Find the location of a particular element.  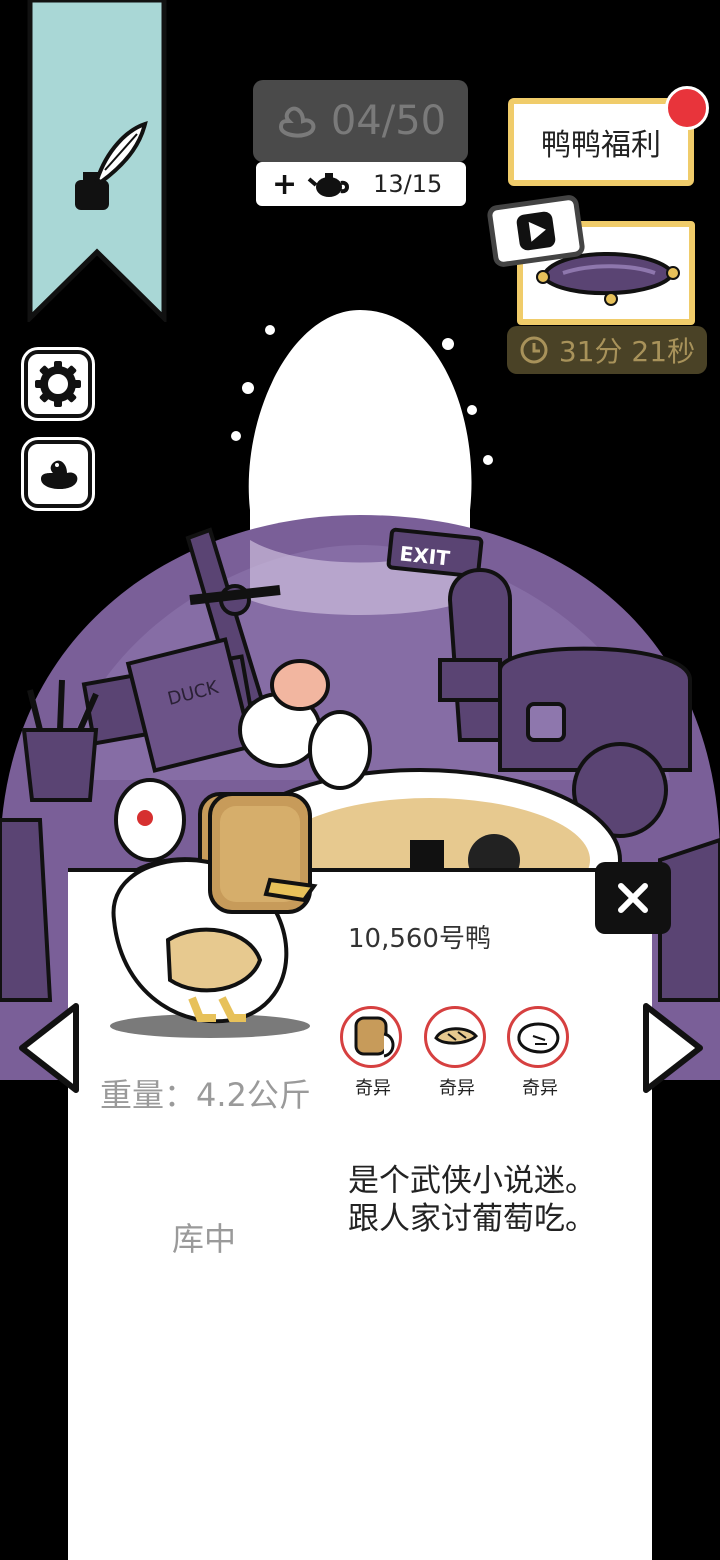

trait-slot-3: 奇异 is located at coordinates (540, 1053).